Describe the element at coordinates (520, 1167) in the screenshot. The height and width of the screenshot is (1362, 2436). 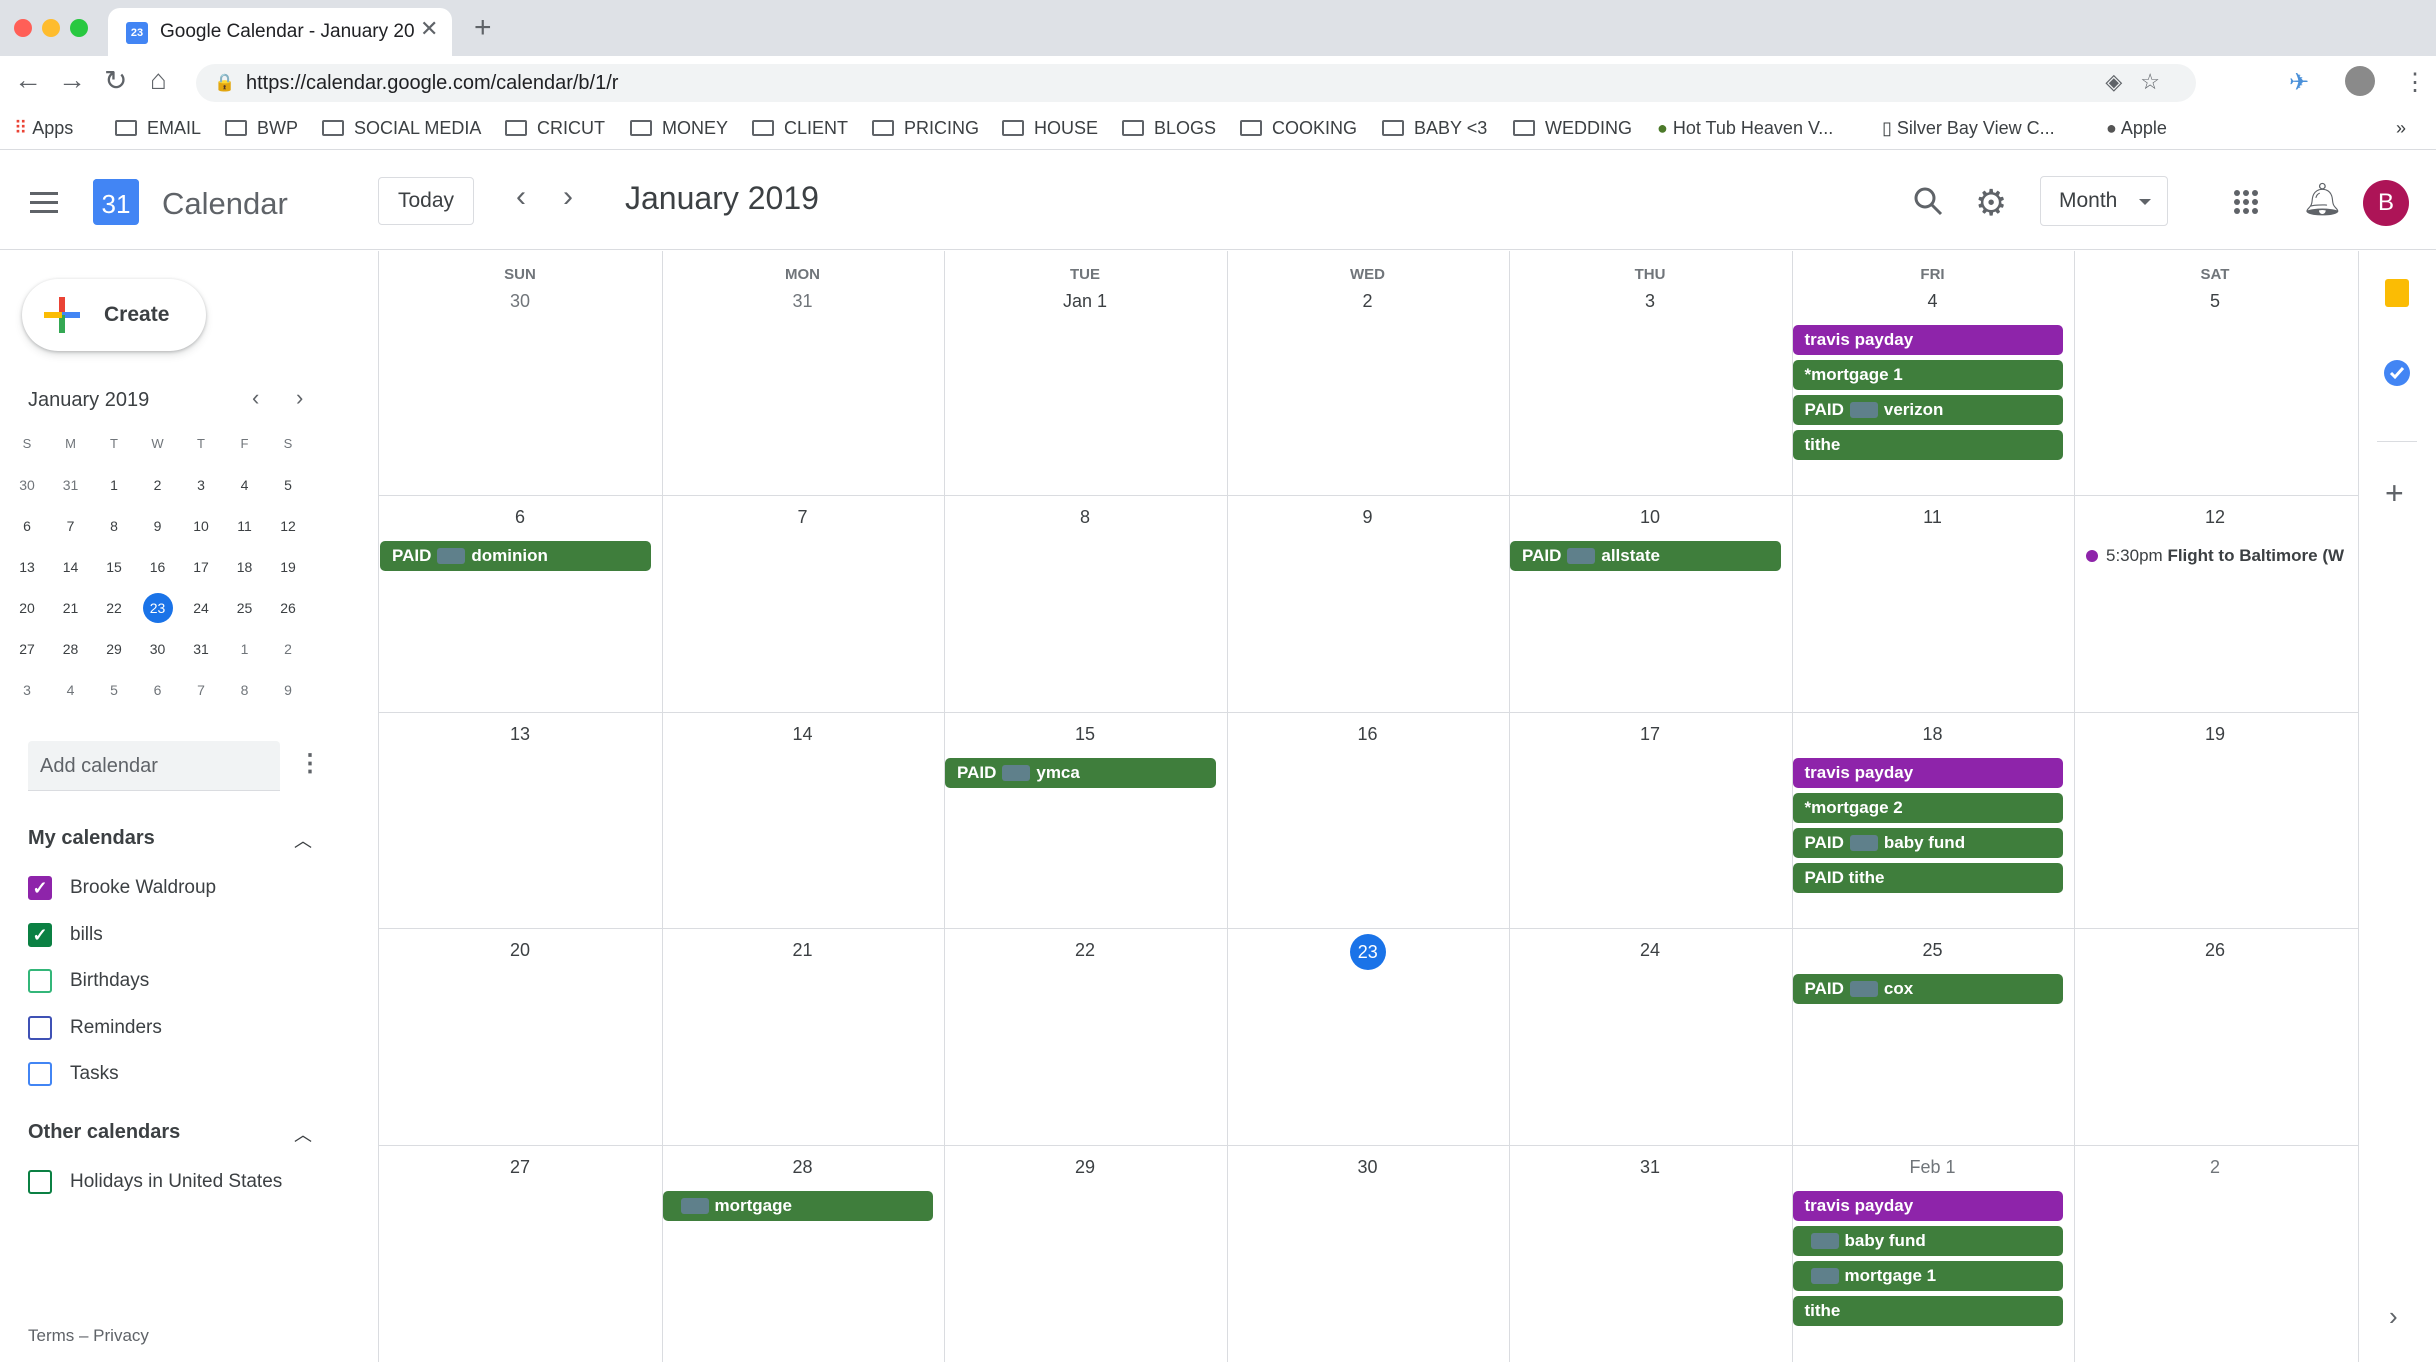
I see `day-number: 27` at that location.